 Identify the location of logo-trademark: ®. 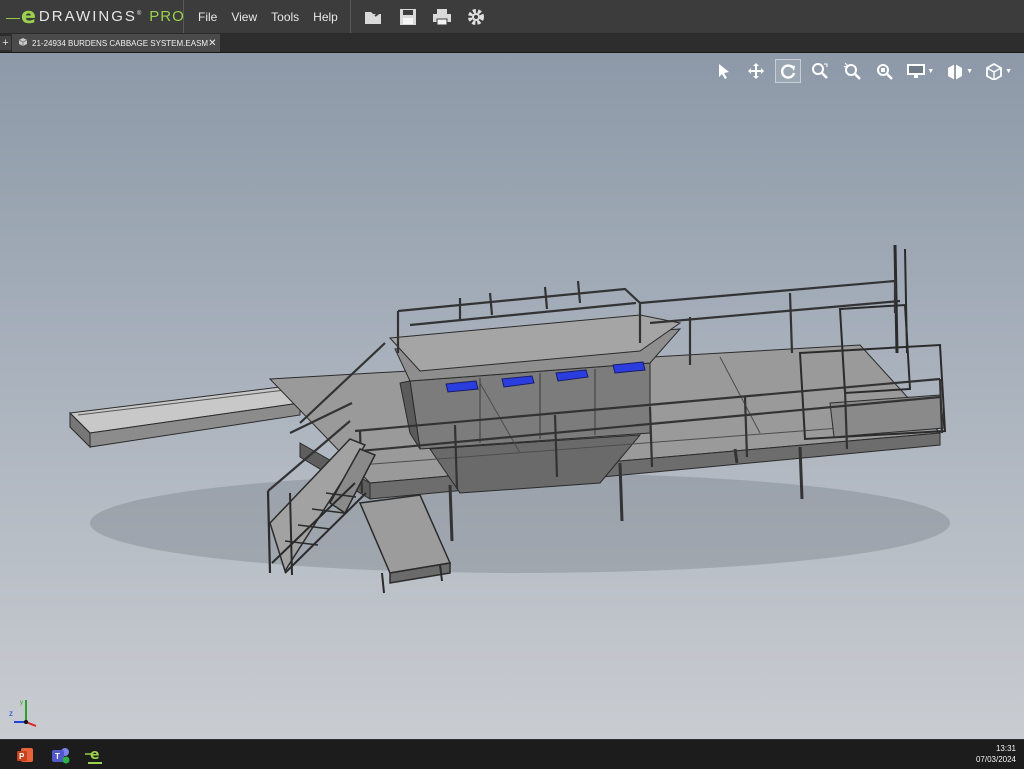
(140, 14).